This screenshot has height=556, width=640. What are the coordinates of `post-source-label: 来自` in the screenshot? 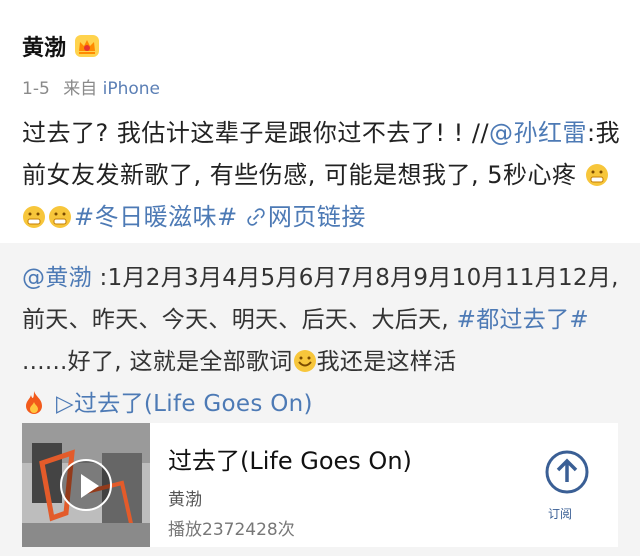 It's located at (80, 89).